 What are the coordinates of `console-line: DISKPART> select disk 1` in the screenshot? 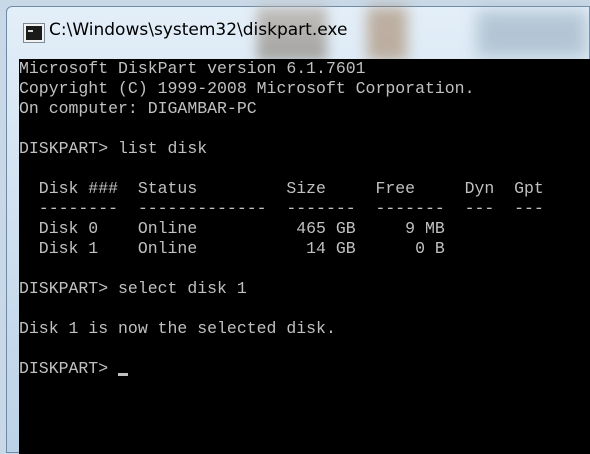 It's located at (133, 288).